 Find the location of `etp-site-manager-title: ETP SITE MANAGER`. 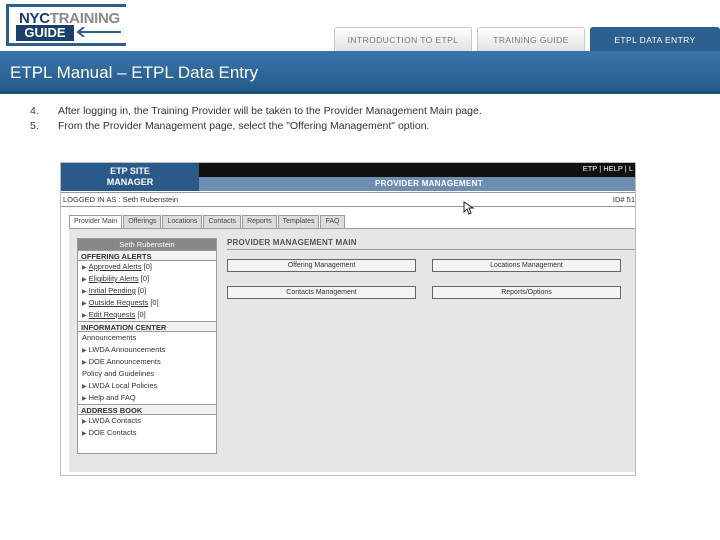

etp-site-manager-title: ETP SITE MANAGER is located at coordinates (130, 177).